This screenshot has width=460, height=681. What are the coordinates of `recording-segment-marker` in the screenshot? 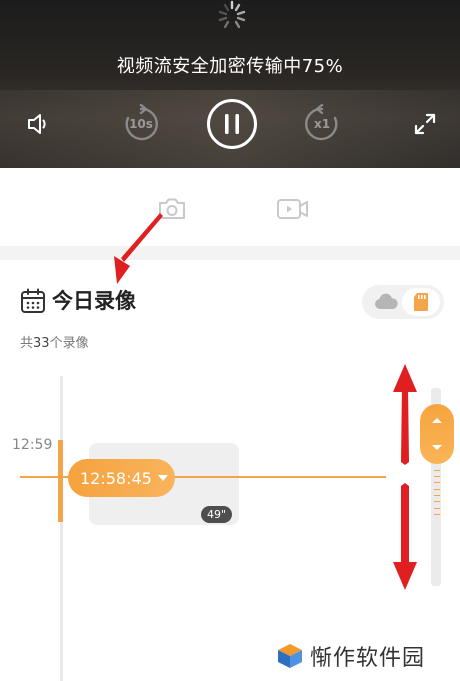 It's located at (60, 481).